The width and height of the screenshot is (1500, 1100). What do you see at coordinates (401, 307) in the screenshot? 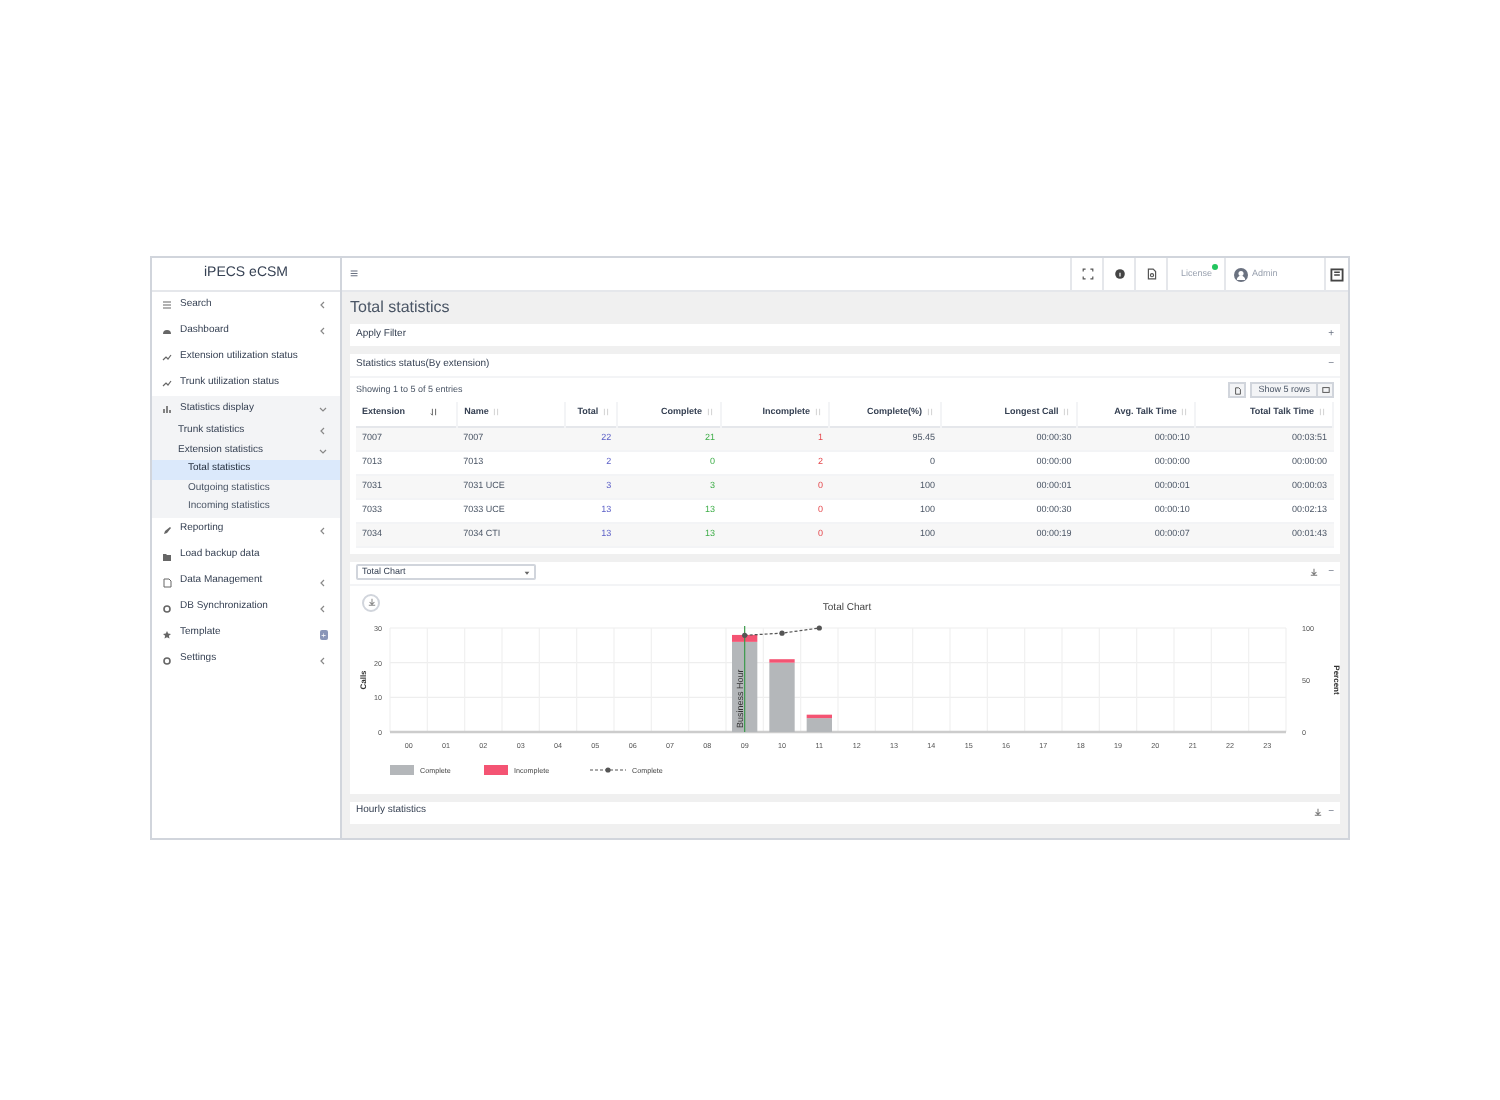
I see `page-title: Total statistics` at bounding box center [401, 307].